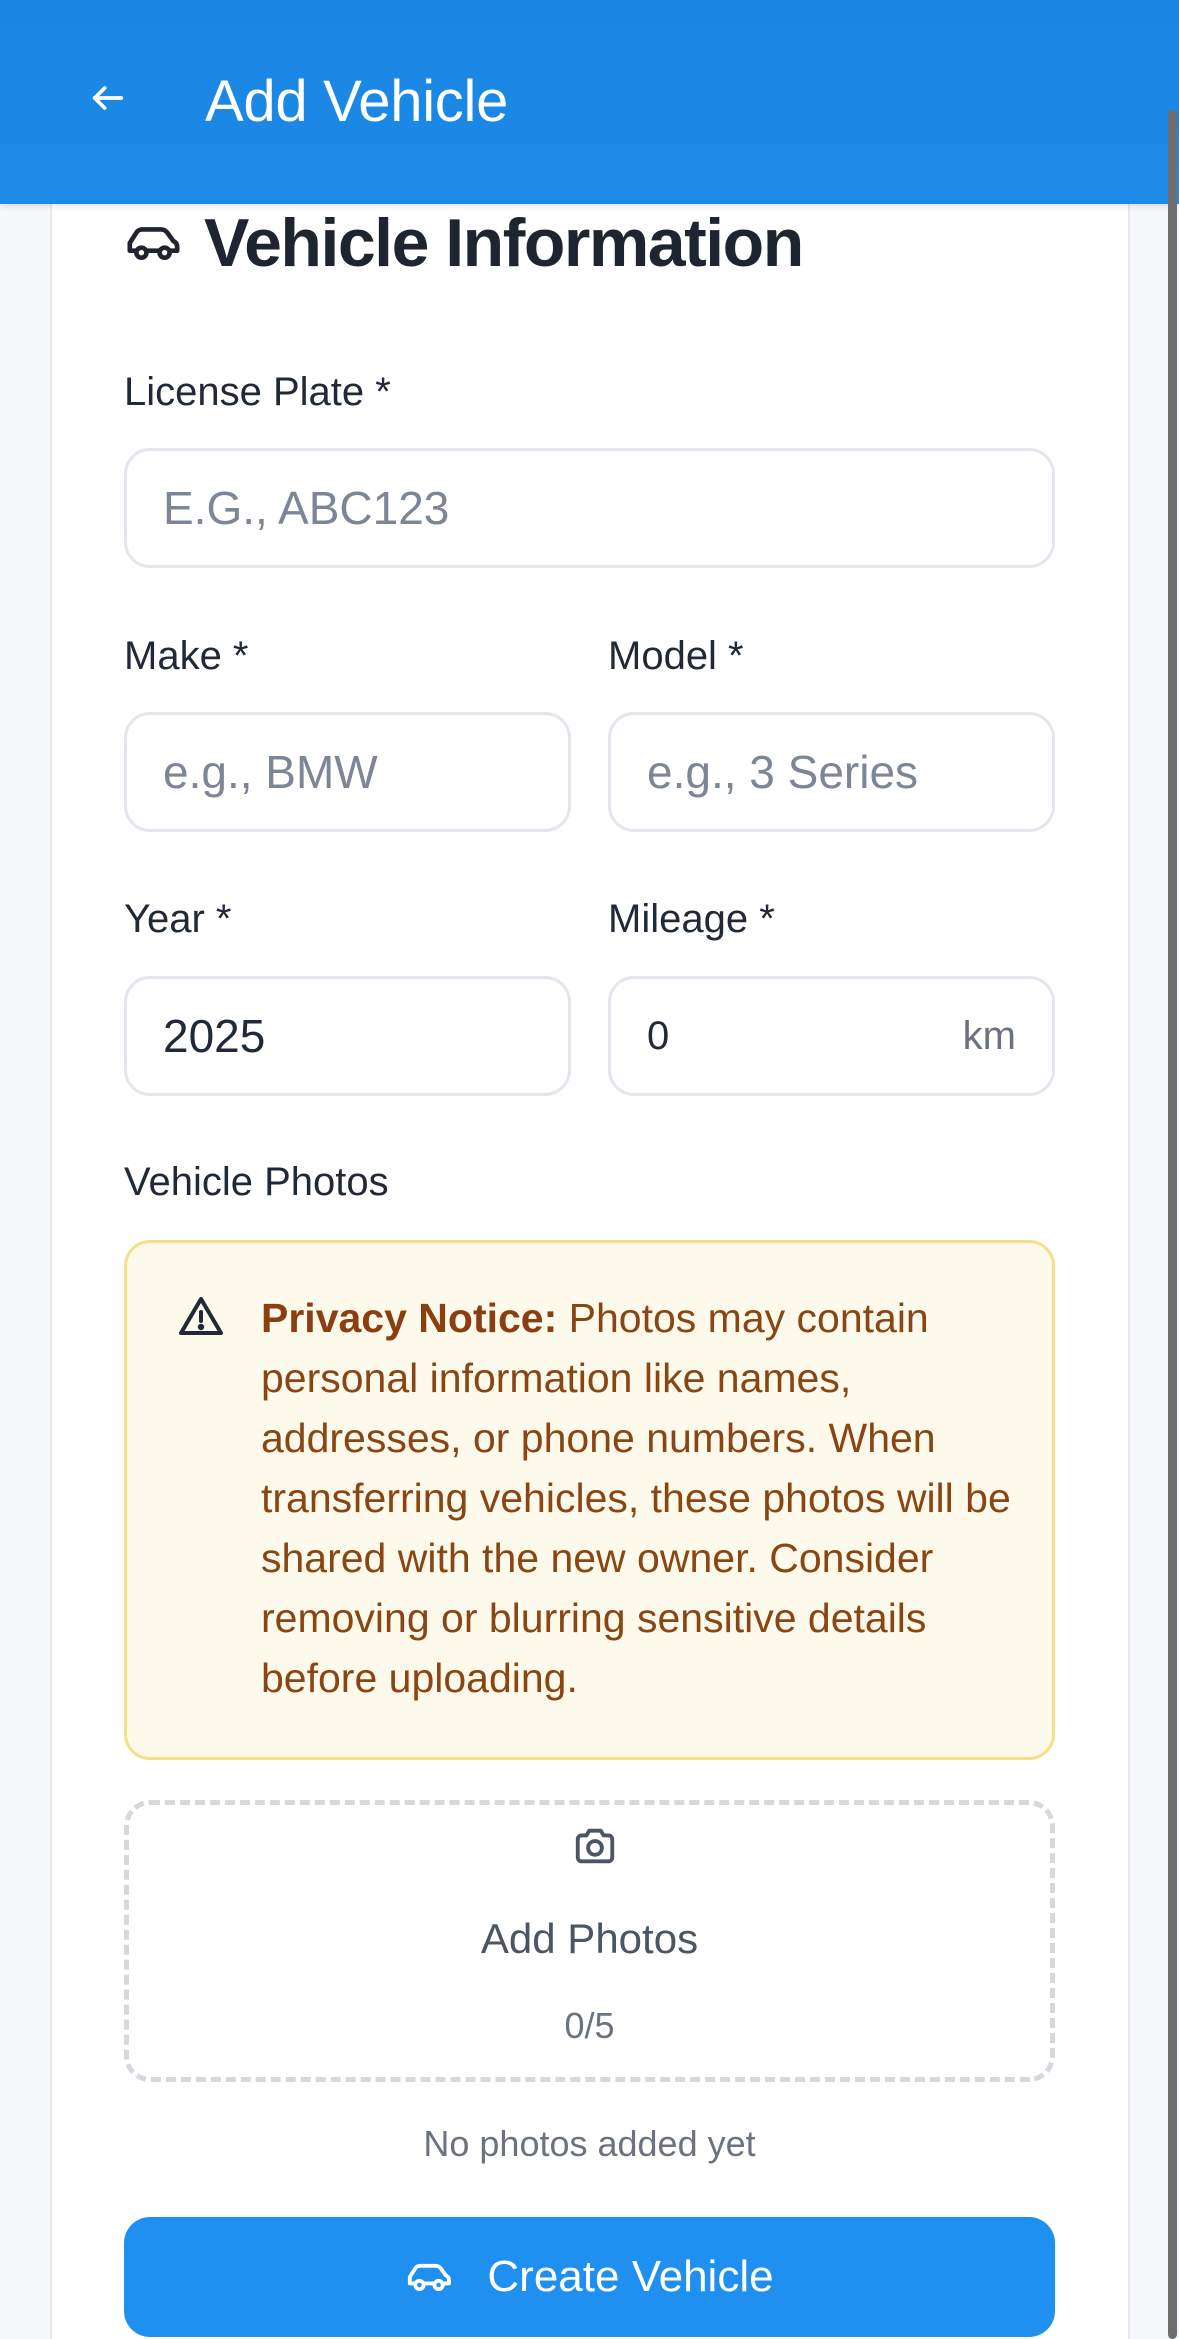  What do you see at coordinates (178, 919) in the screenshot?
I see `year-label: Year *` at bounding box center [178, 919].